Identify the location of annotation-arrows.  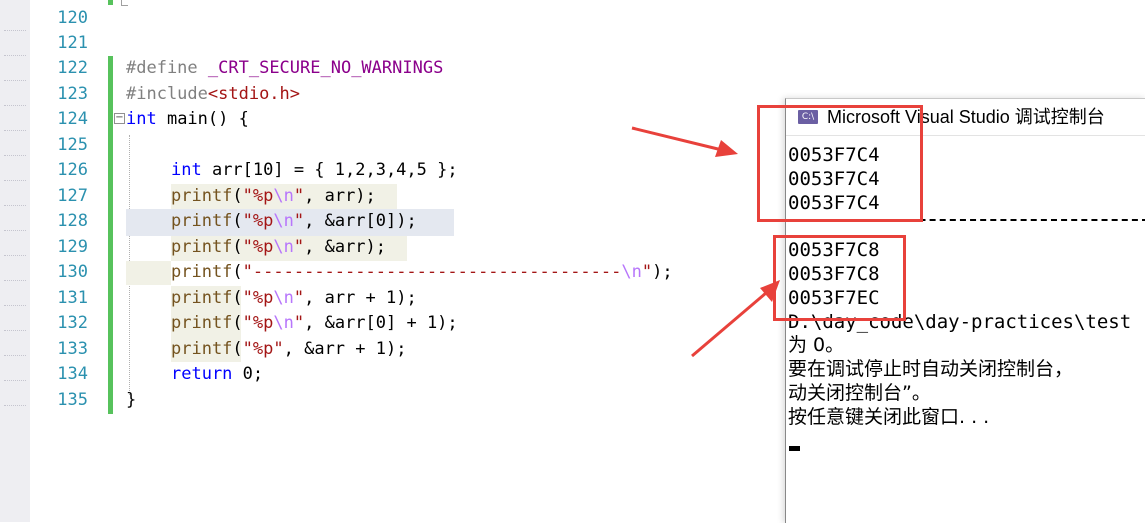
(705, 242).